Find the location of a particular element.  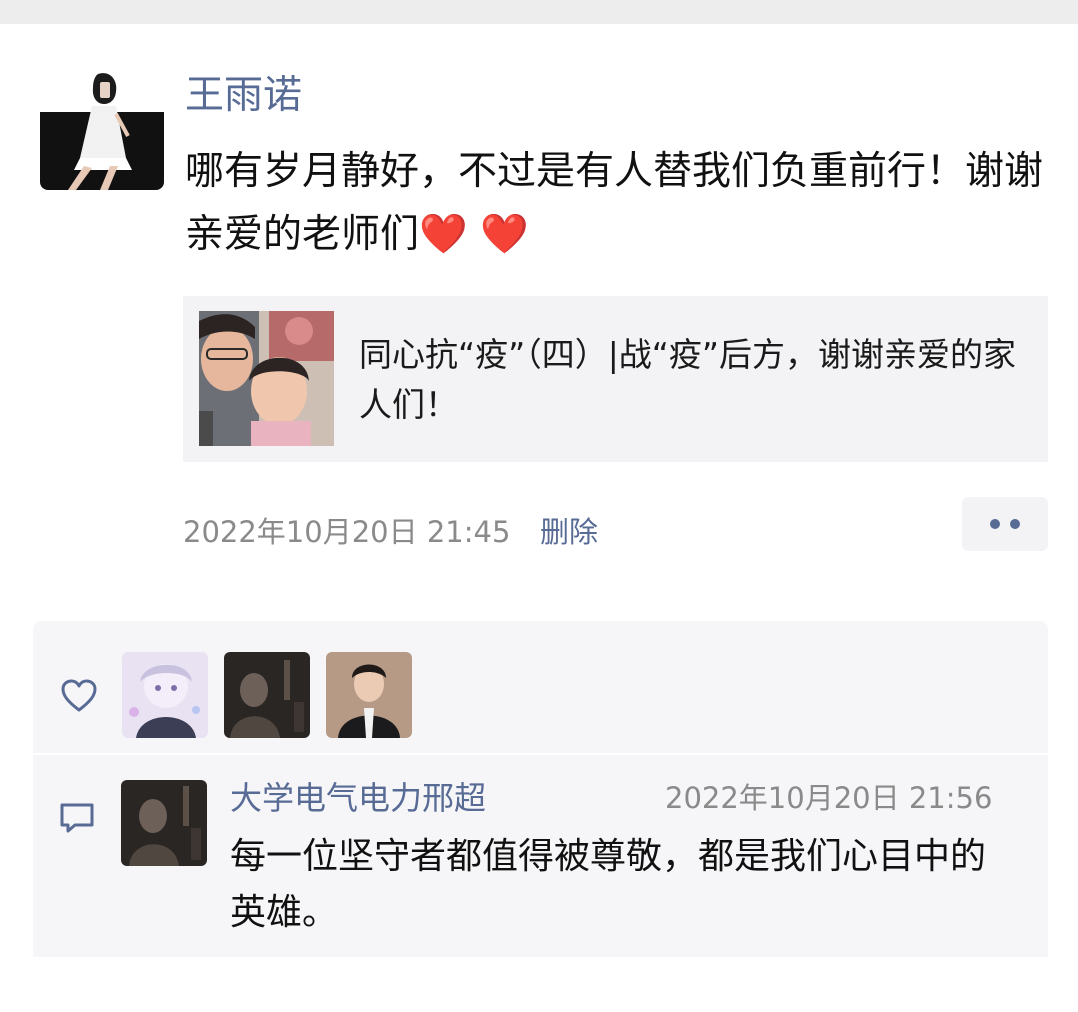

link-thumbnail is located at coordinates (266, 378).